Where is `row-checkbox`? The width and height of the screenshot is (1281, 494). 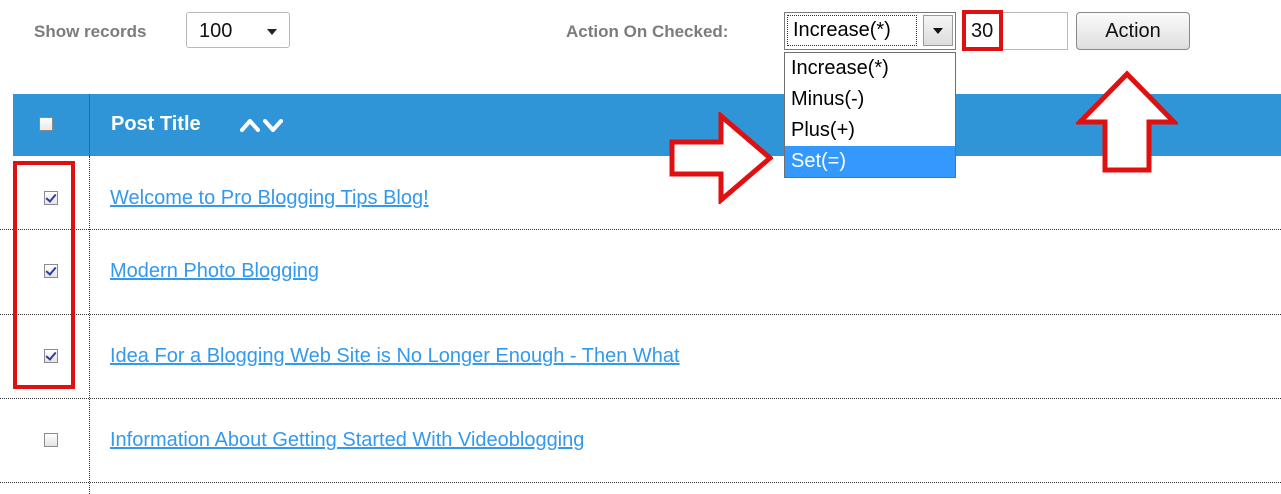
row-checkbox is located at coordinates (51, 440).